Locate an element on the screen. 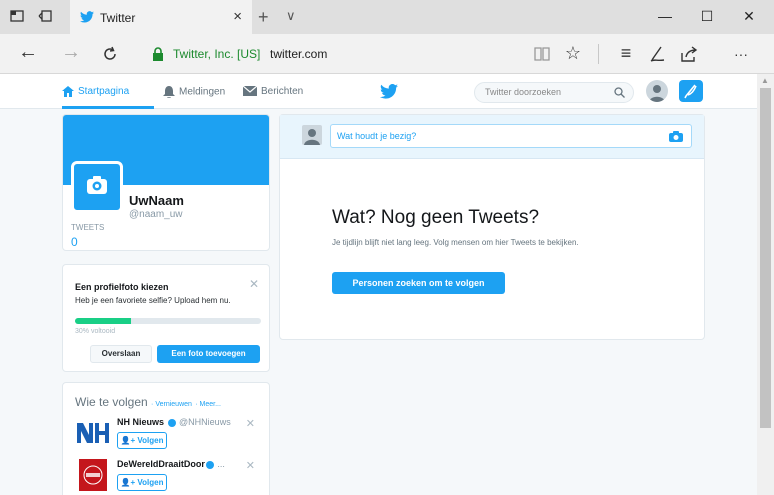 Image resolution: width=774 pixels, height=495 pixels. lock-icon is located at coordinates (158, 54).